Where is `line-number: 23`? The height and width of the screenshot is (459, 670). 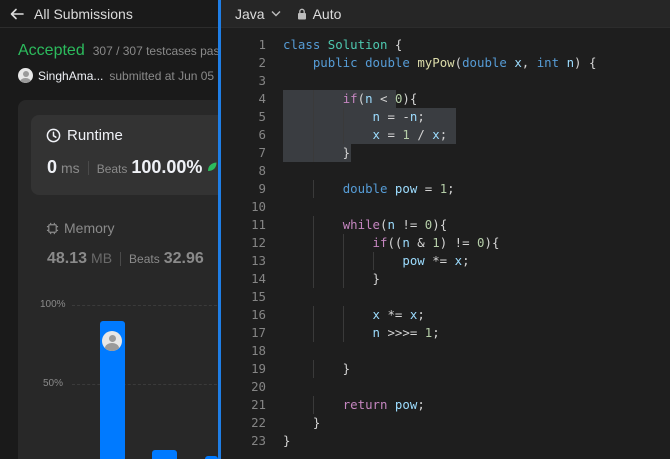
line-number: 23 is located at coordinates (258, 440).